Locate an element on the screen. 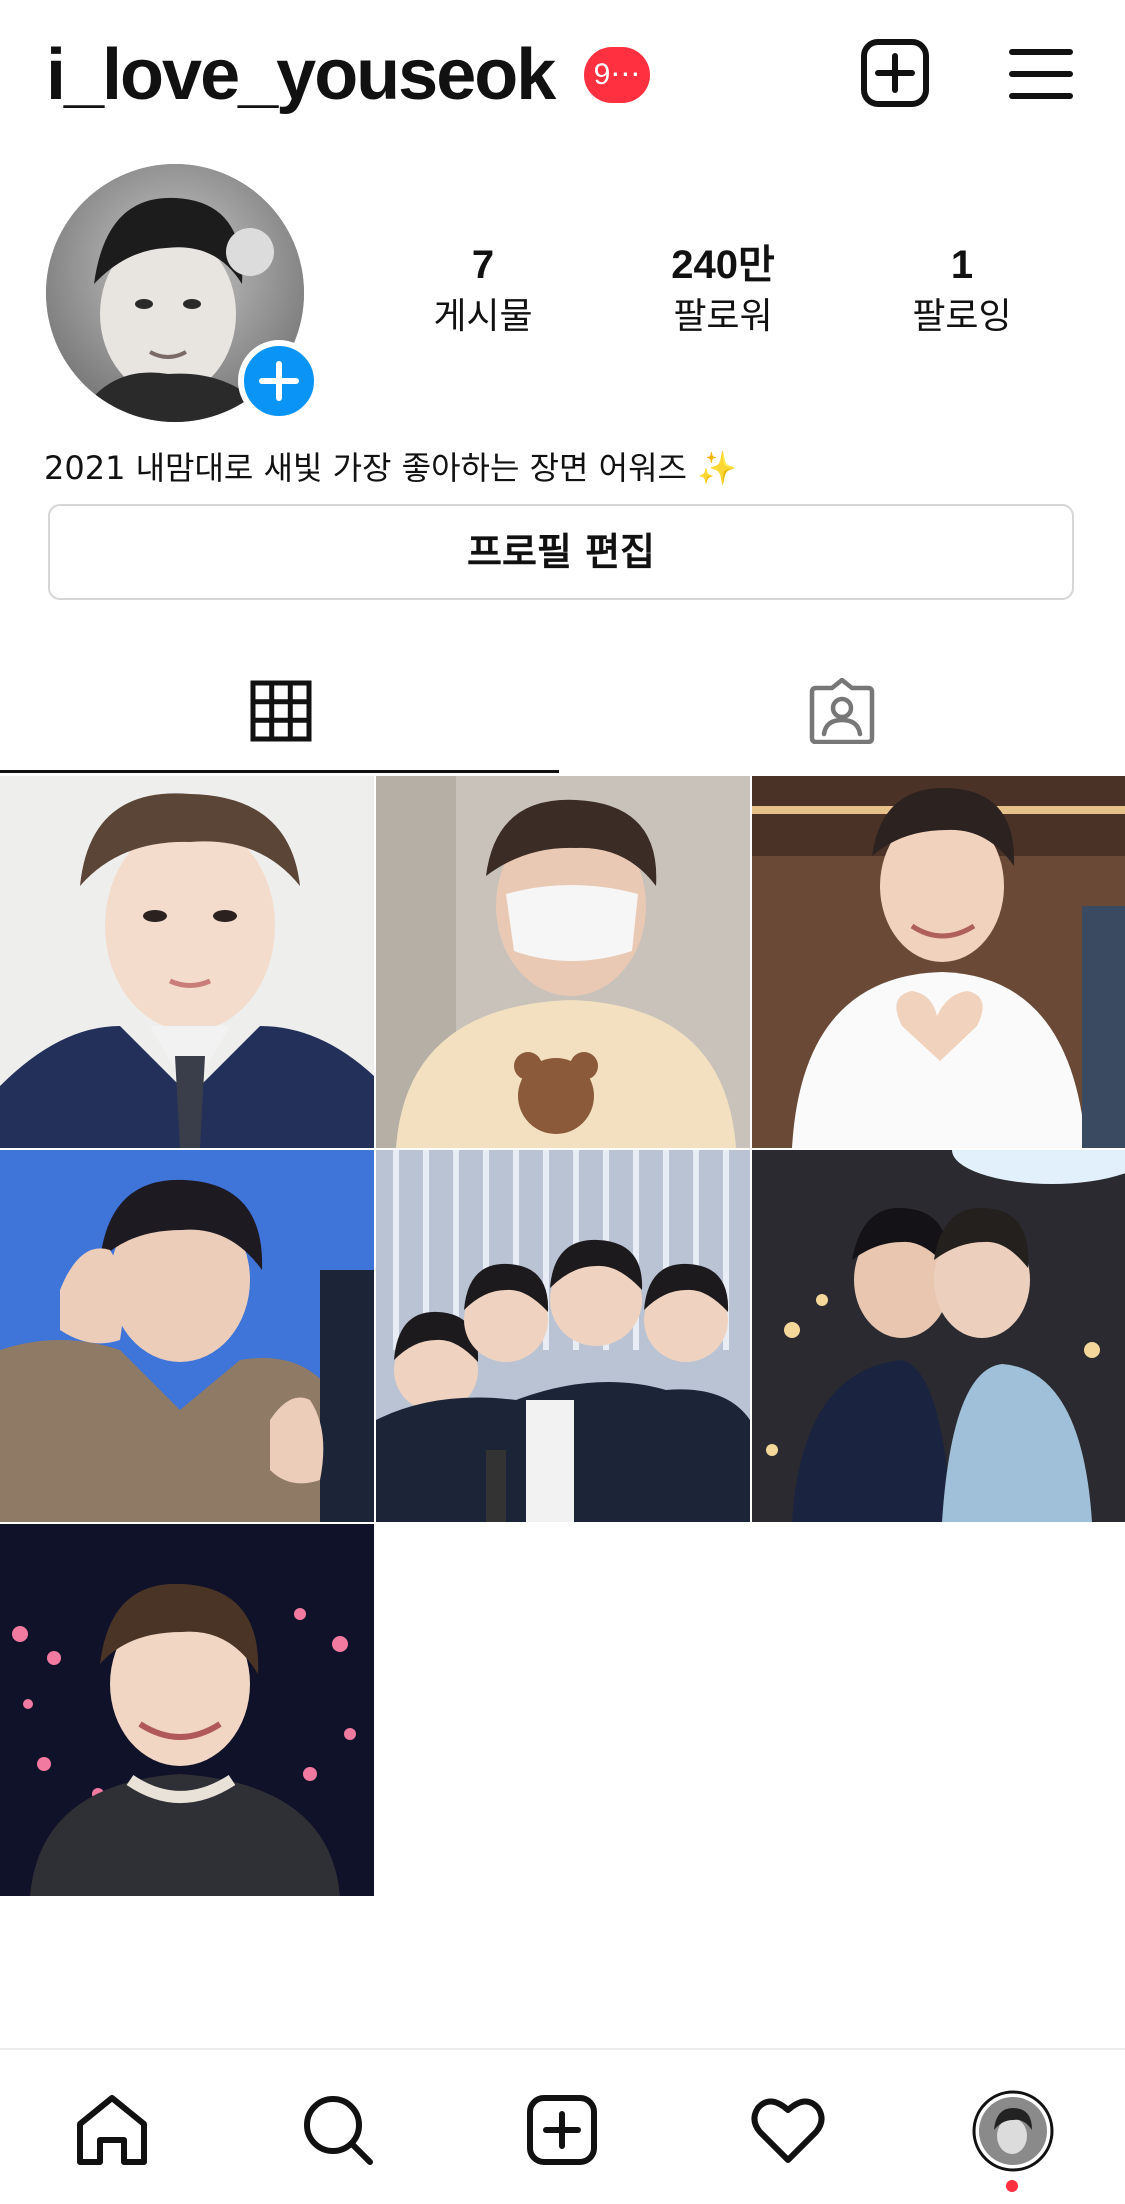 The width and height of the screenshot is (1125, 2204). following-stat: 1 팔로잉 is located at coordinates (962, 291).